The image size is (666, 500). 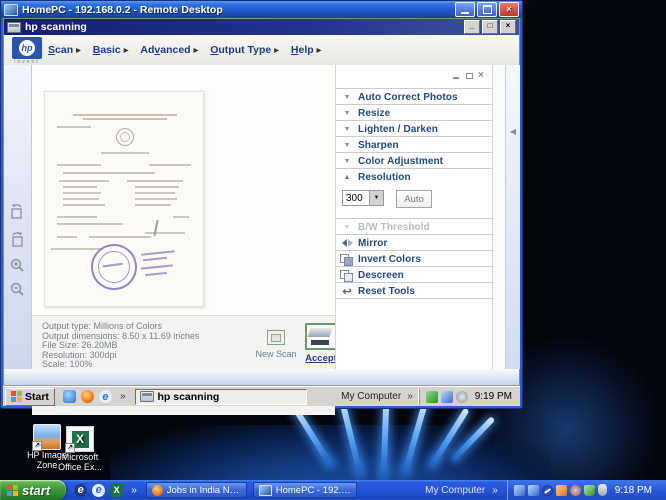 What do you see at coordinates (414, 226) in the screenshot?
I see `tool-bw-threshold: ▼ B/W Threshold` at bounding box center [414, 226].